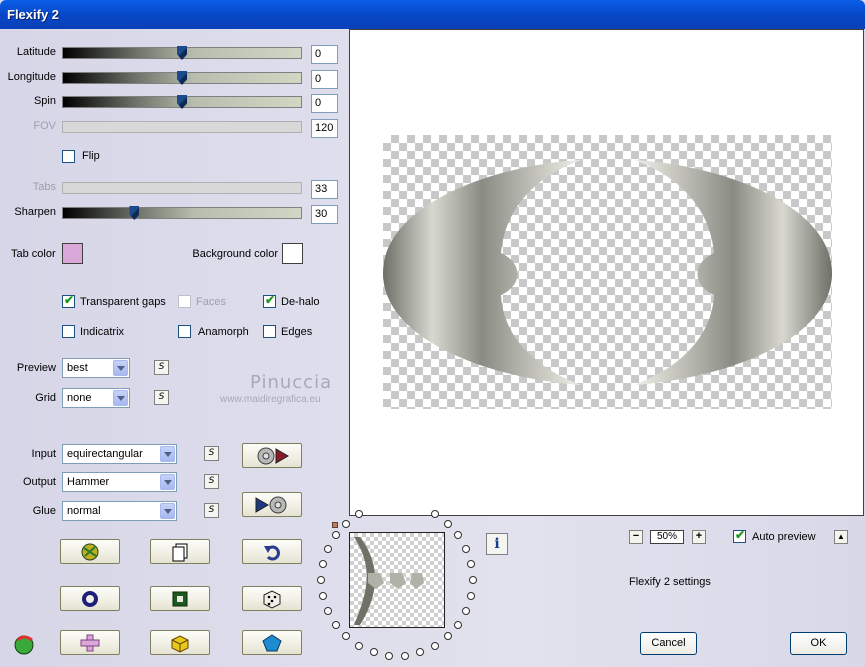  I want to click on flip-label: Flip, so click(91, 156).